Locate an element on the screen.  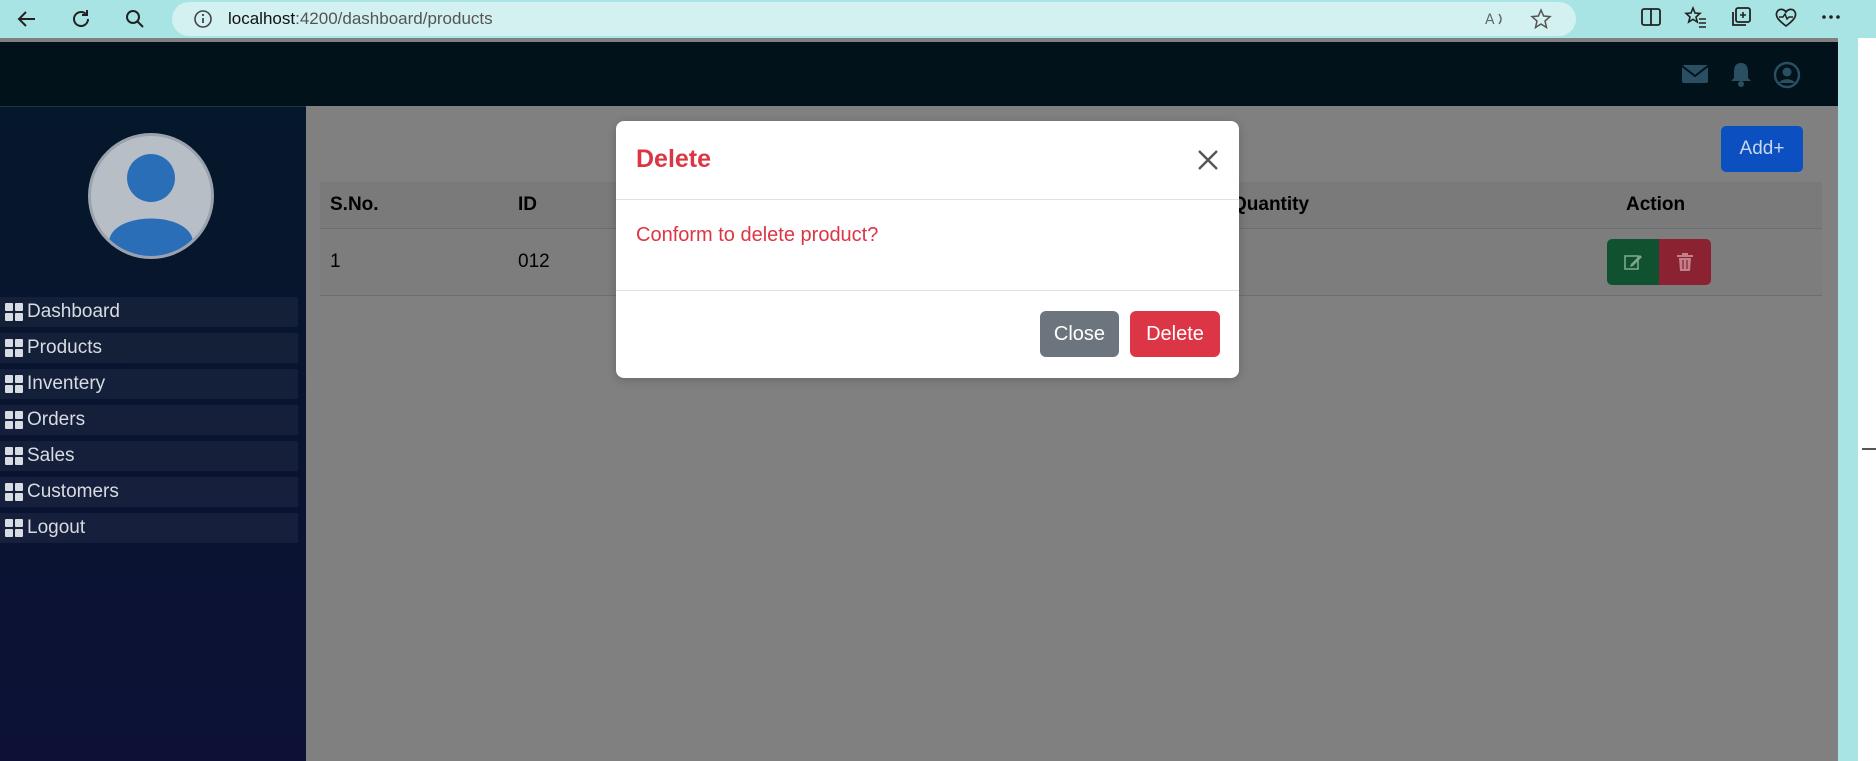
sidebar-item-label: Logout is located at coordinates (56, 527).